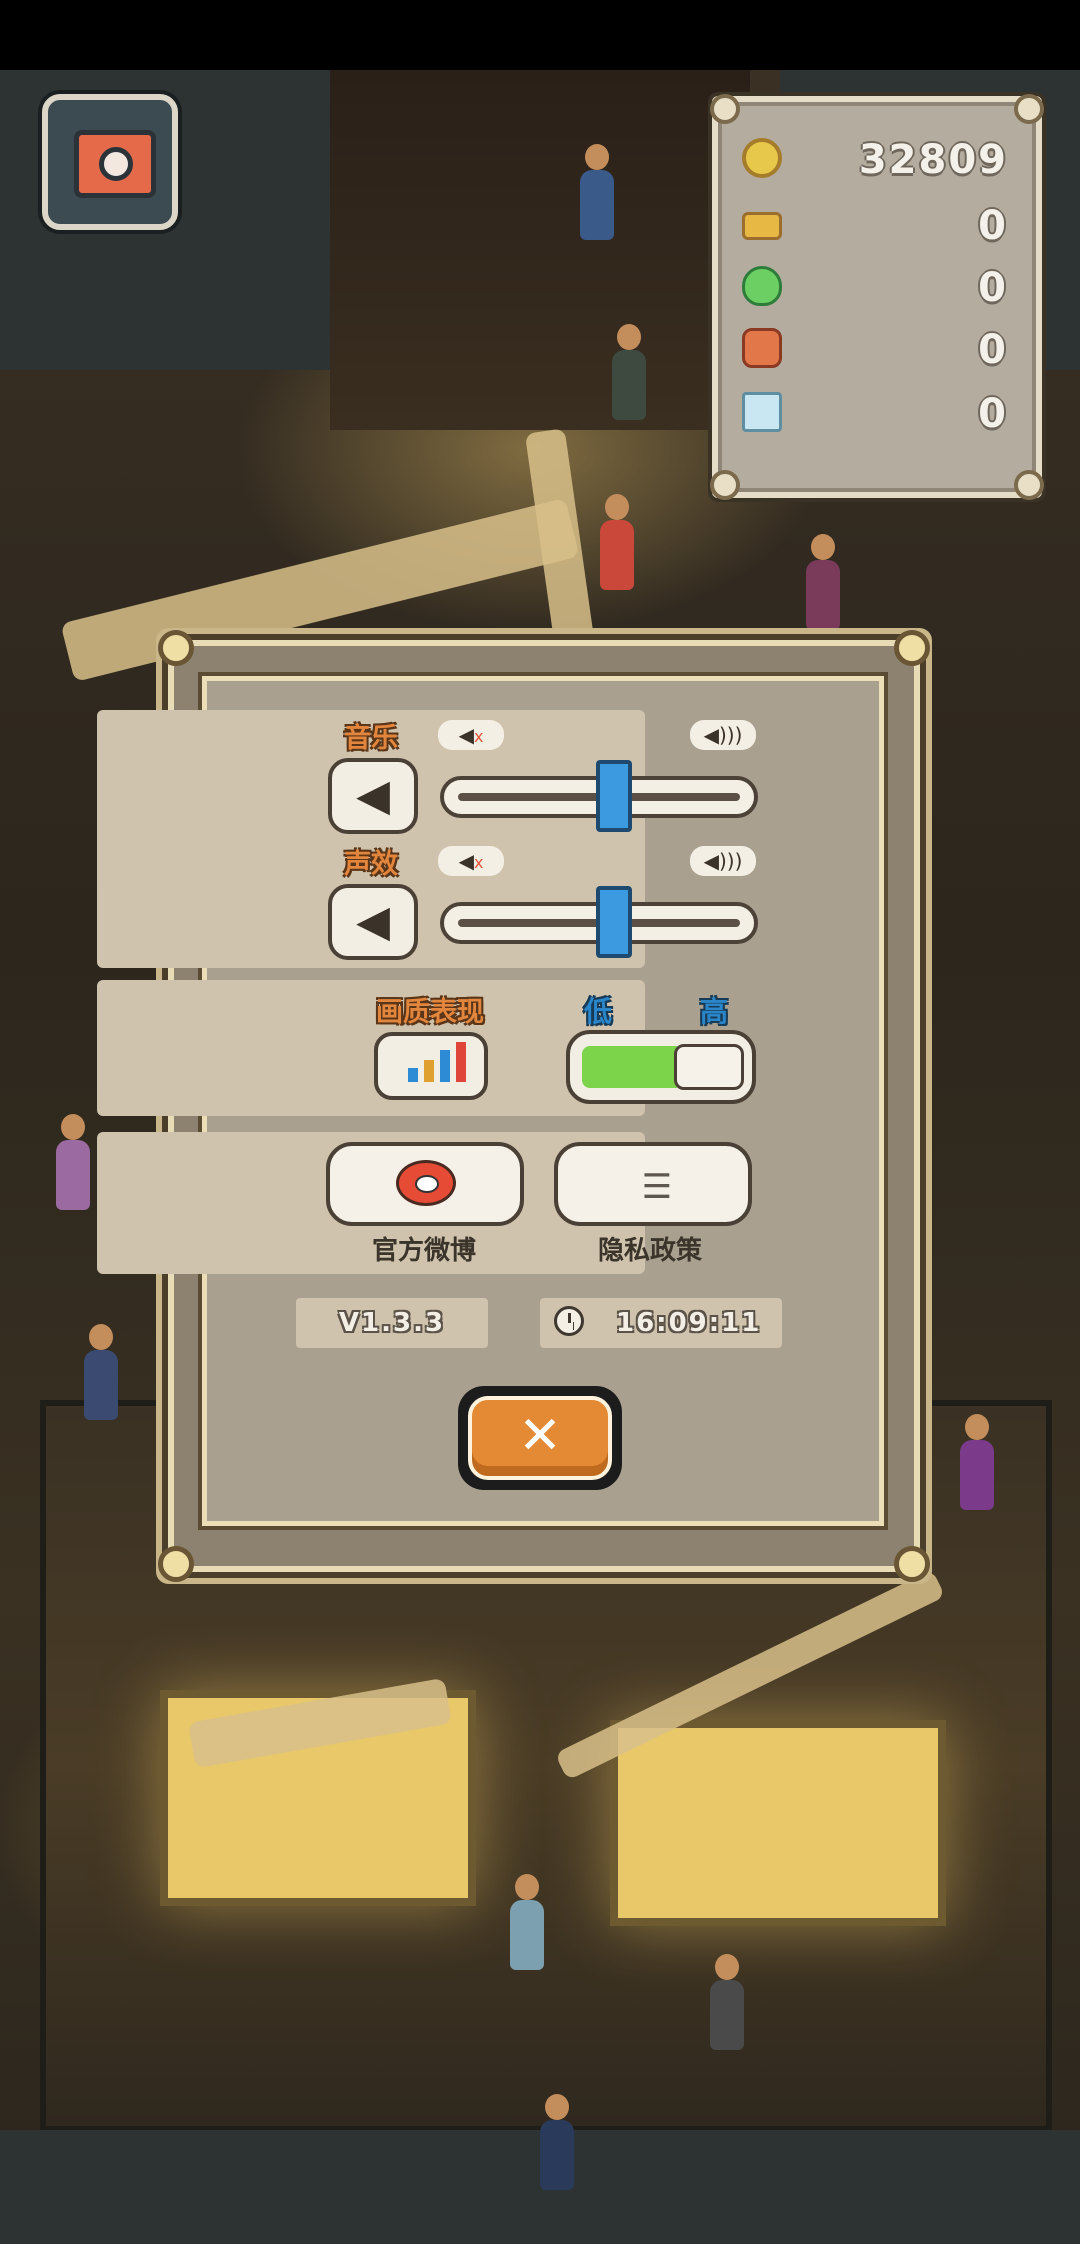  What do you see at coordinates (424, 1251) in the screenshot?
I see `weibo-label: 官方微博` at bounding box center [424, 1251].